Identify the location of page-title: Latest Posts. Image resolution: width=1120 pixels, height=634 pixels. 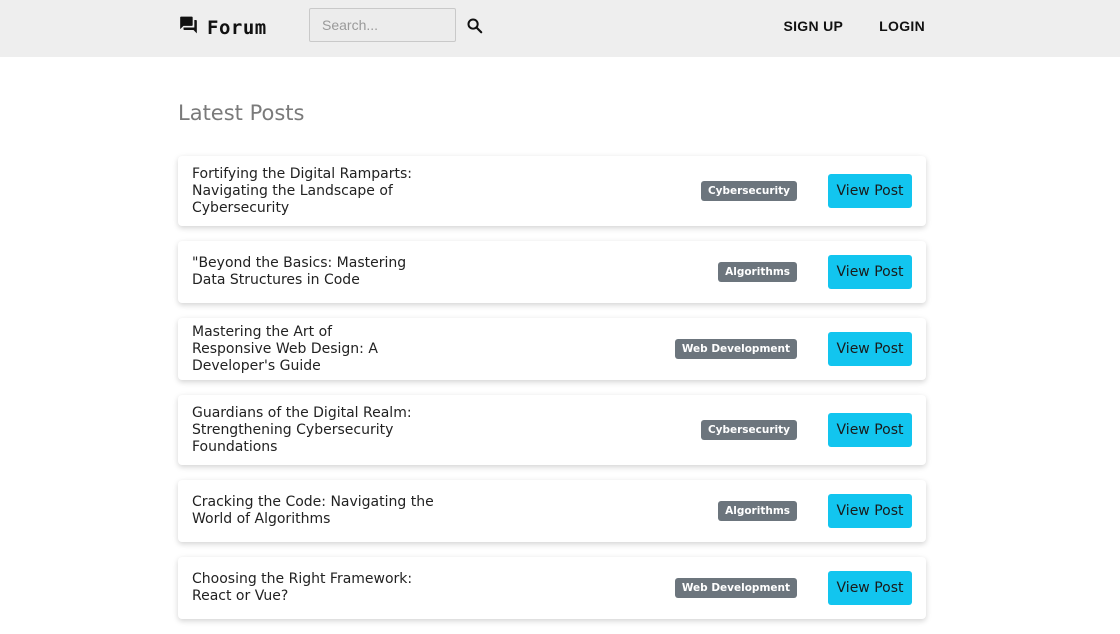
(241, 113).